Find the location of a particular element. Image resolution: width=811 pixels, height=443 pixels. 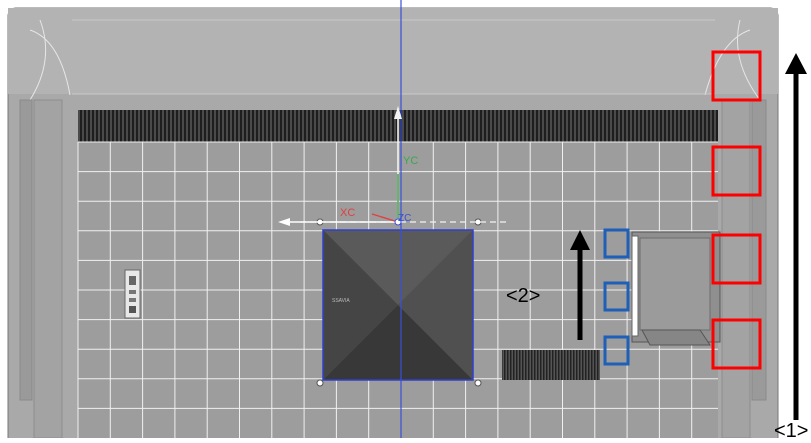

x-axis-label: XC is located at coordinates (347, 213).